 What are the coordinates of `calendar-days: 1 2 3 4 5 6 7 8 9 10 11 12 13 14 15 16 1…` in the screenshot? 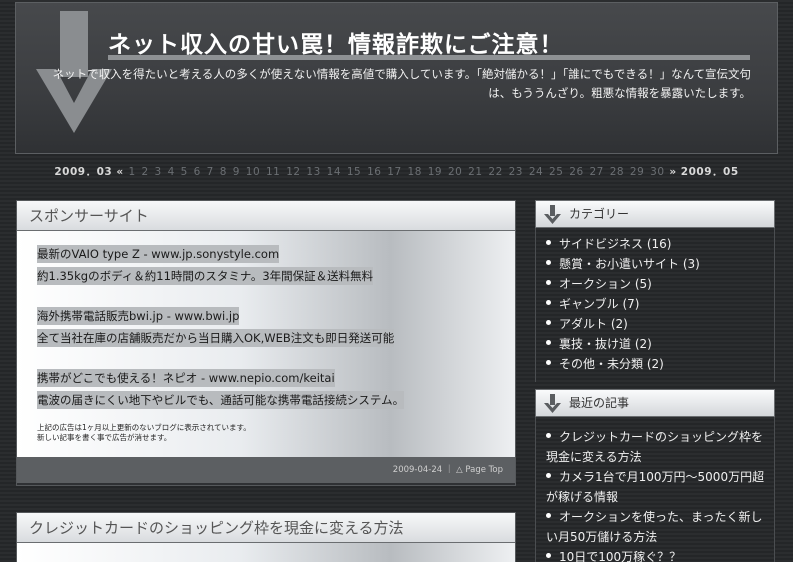 It's located at (398, 172).